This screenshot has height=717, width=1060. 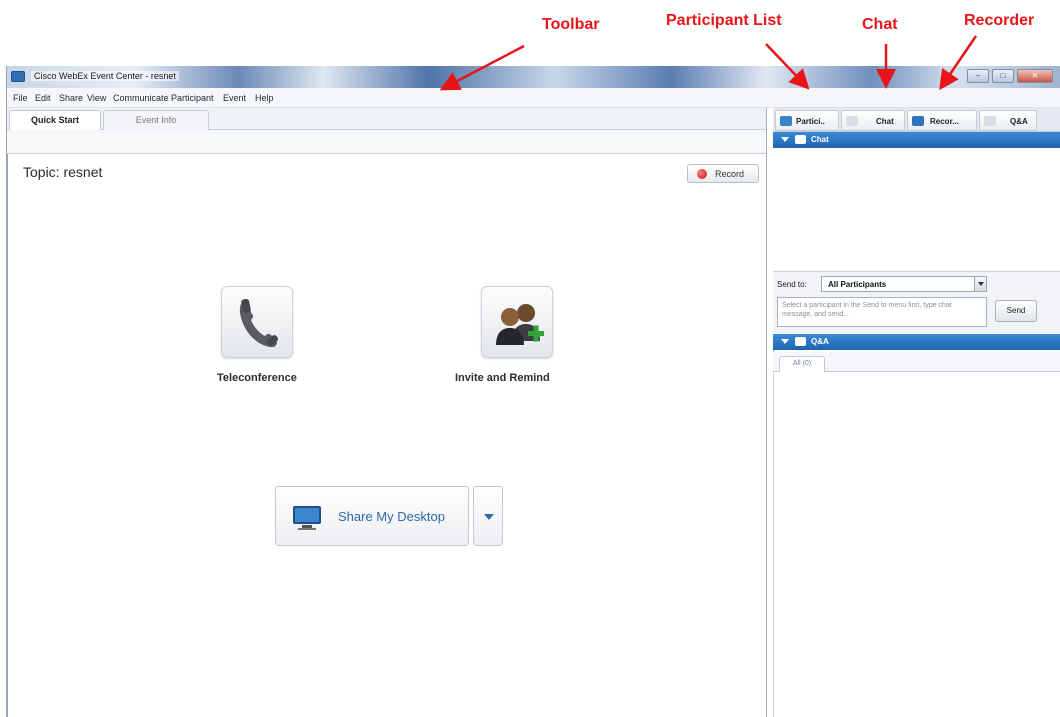 What do you see at coordinates (810, 121) in the screenshot?
I see `tab-participants-label: Partici..` at bounding box center [810, 121].